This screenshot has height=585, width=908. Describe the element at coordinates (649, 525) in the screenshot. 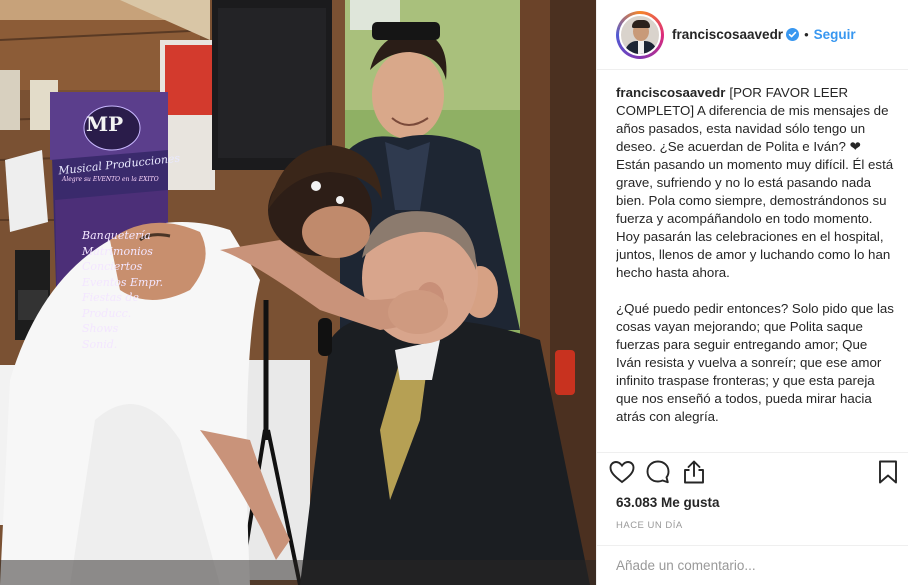

I see `post-timestamp: HACE UN DÍA` at that location.